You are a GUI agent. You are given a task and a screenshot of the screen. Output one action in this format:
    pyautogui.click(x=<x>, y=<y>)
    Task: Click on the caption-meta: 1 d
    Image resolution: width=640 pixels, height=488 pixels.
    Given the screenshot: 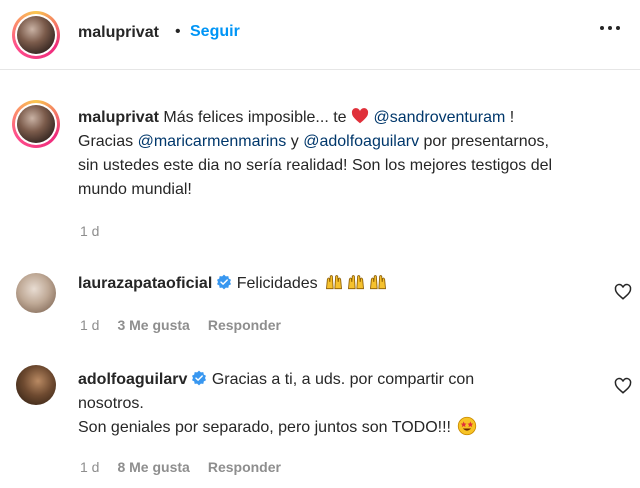 What is the action you would take?
    pyautogui.click(x=89, y=231)
    